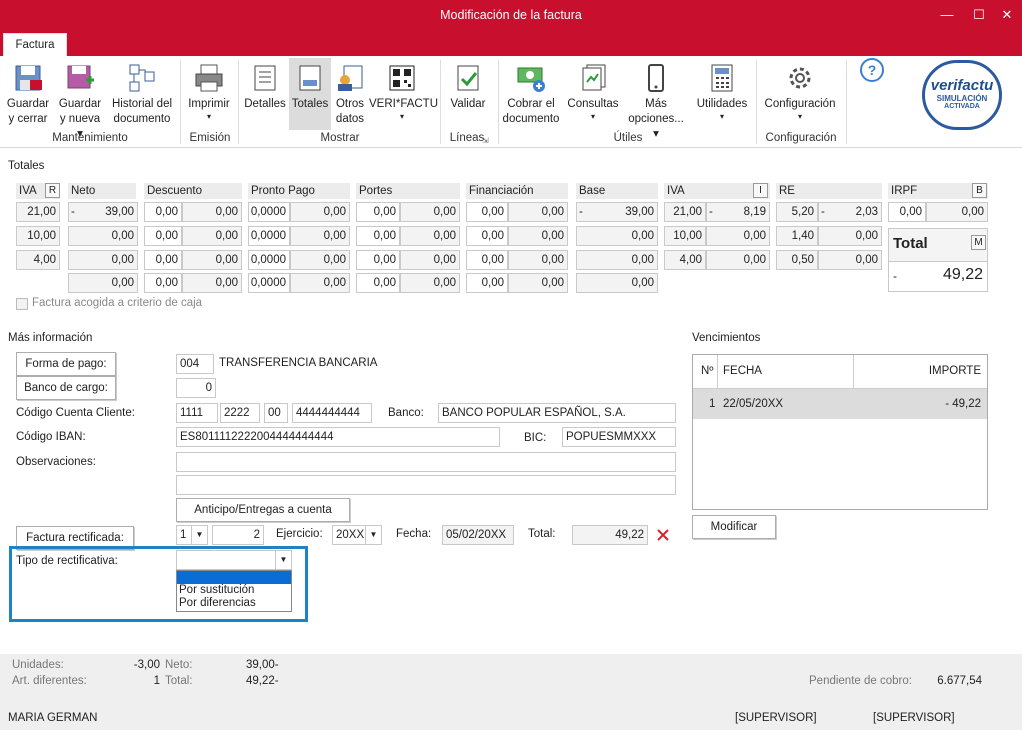  What do you see at coordinates (959, 681) in the screenshot?
I see `pendiente-value: 6.677,54` at bounding box center [959, 681].